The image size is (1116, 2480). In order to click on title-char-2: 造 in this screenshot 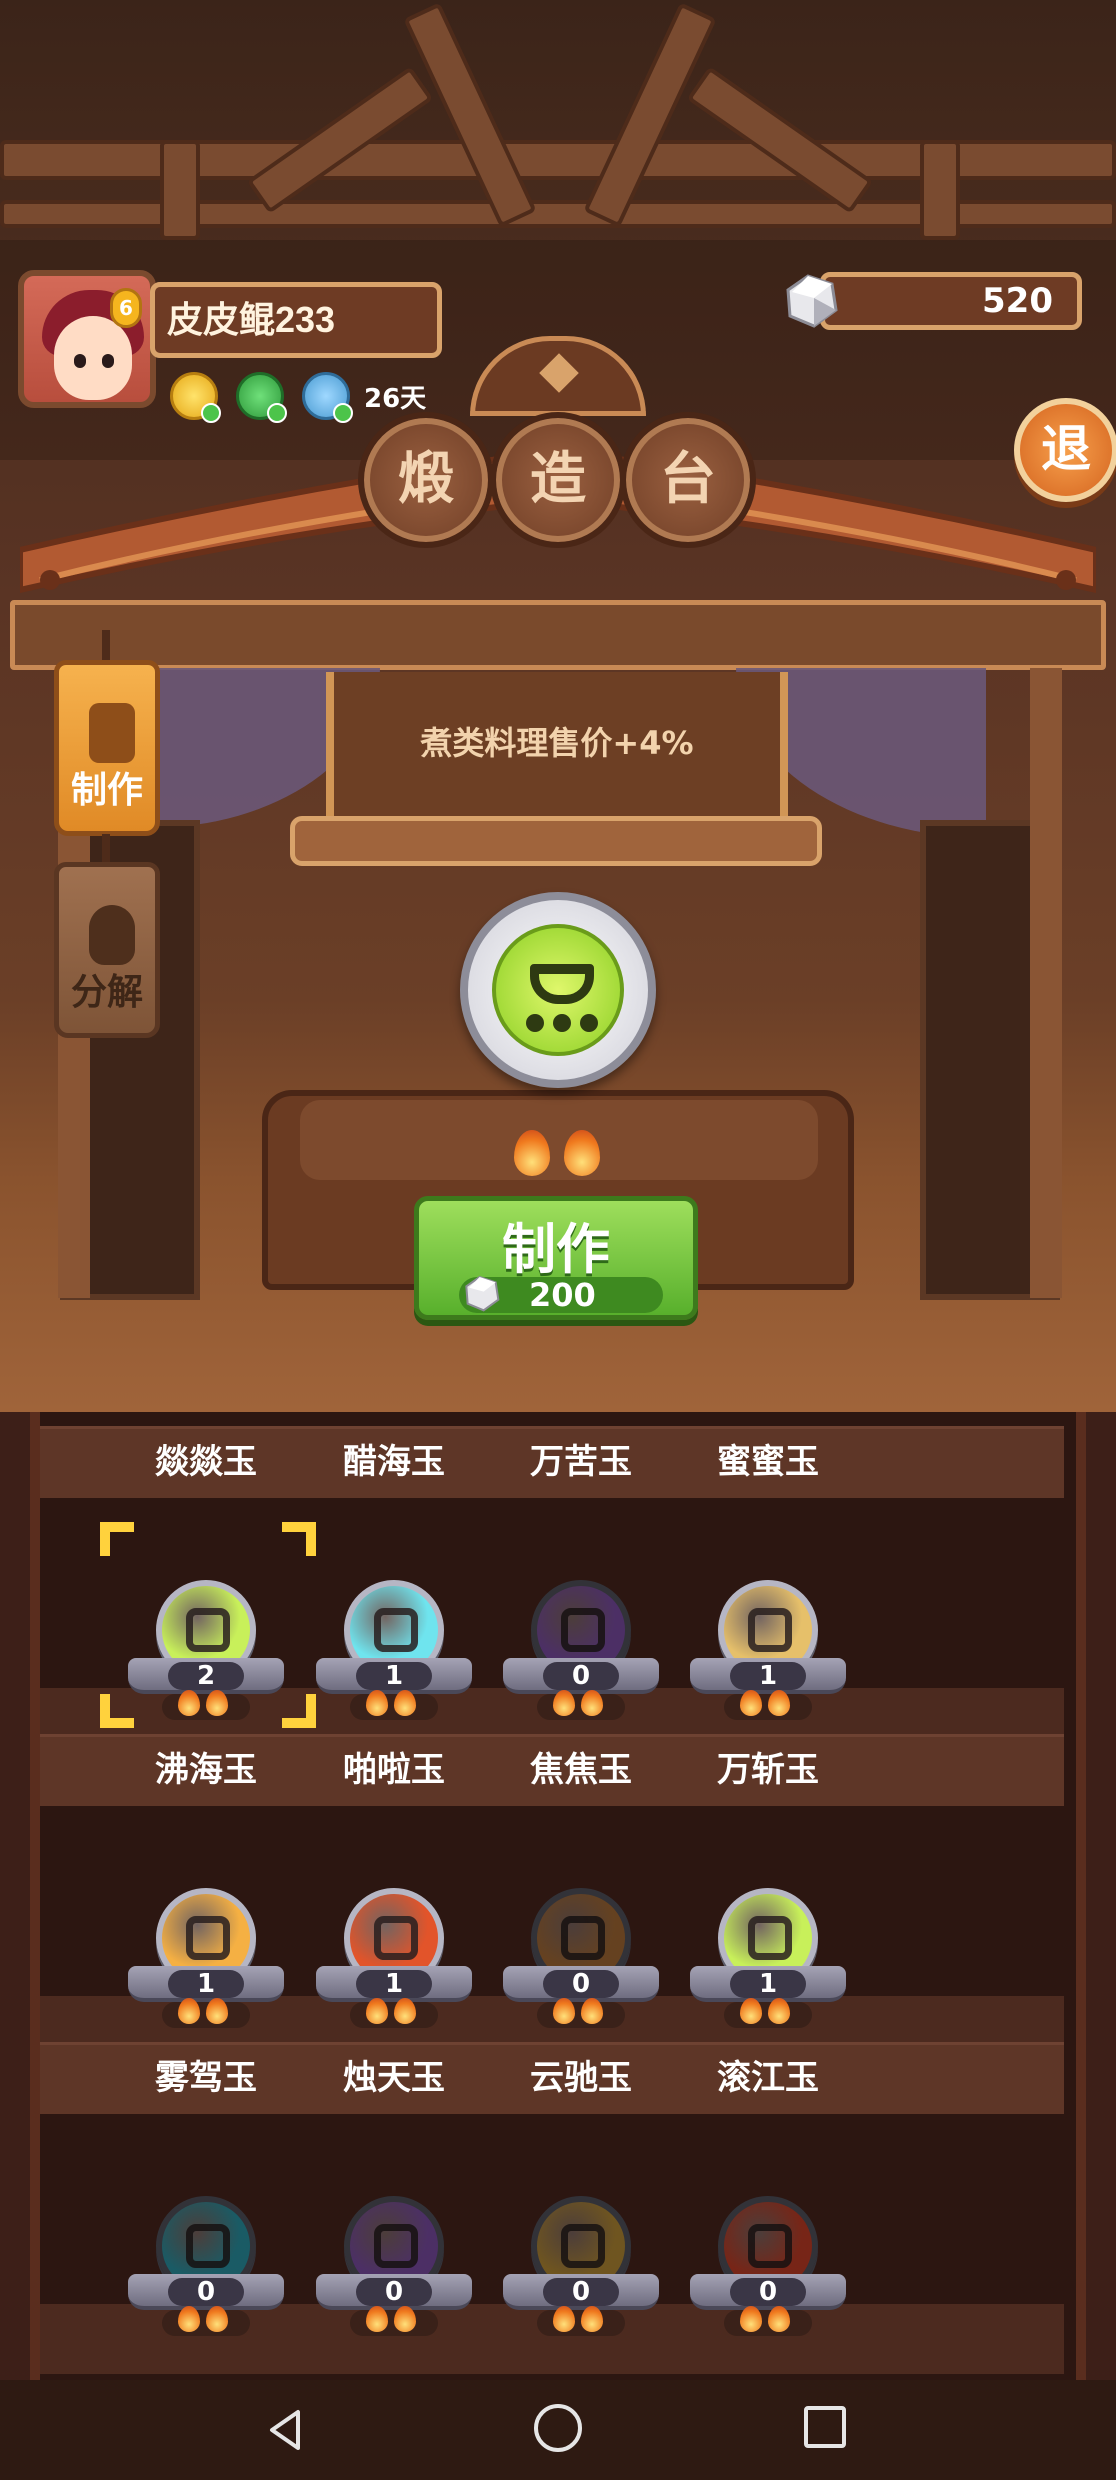, I will do `click(558, 480)`.